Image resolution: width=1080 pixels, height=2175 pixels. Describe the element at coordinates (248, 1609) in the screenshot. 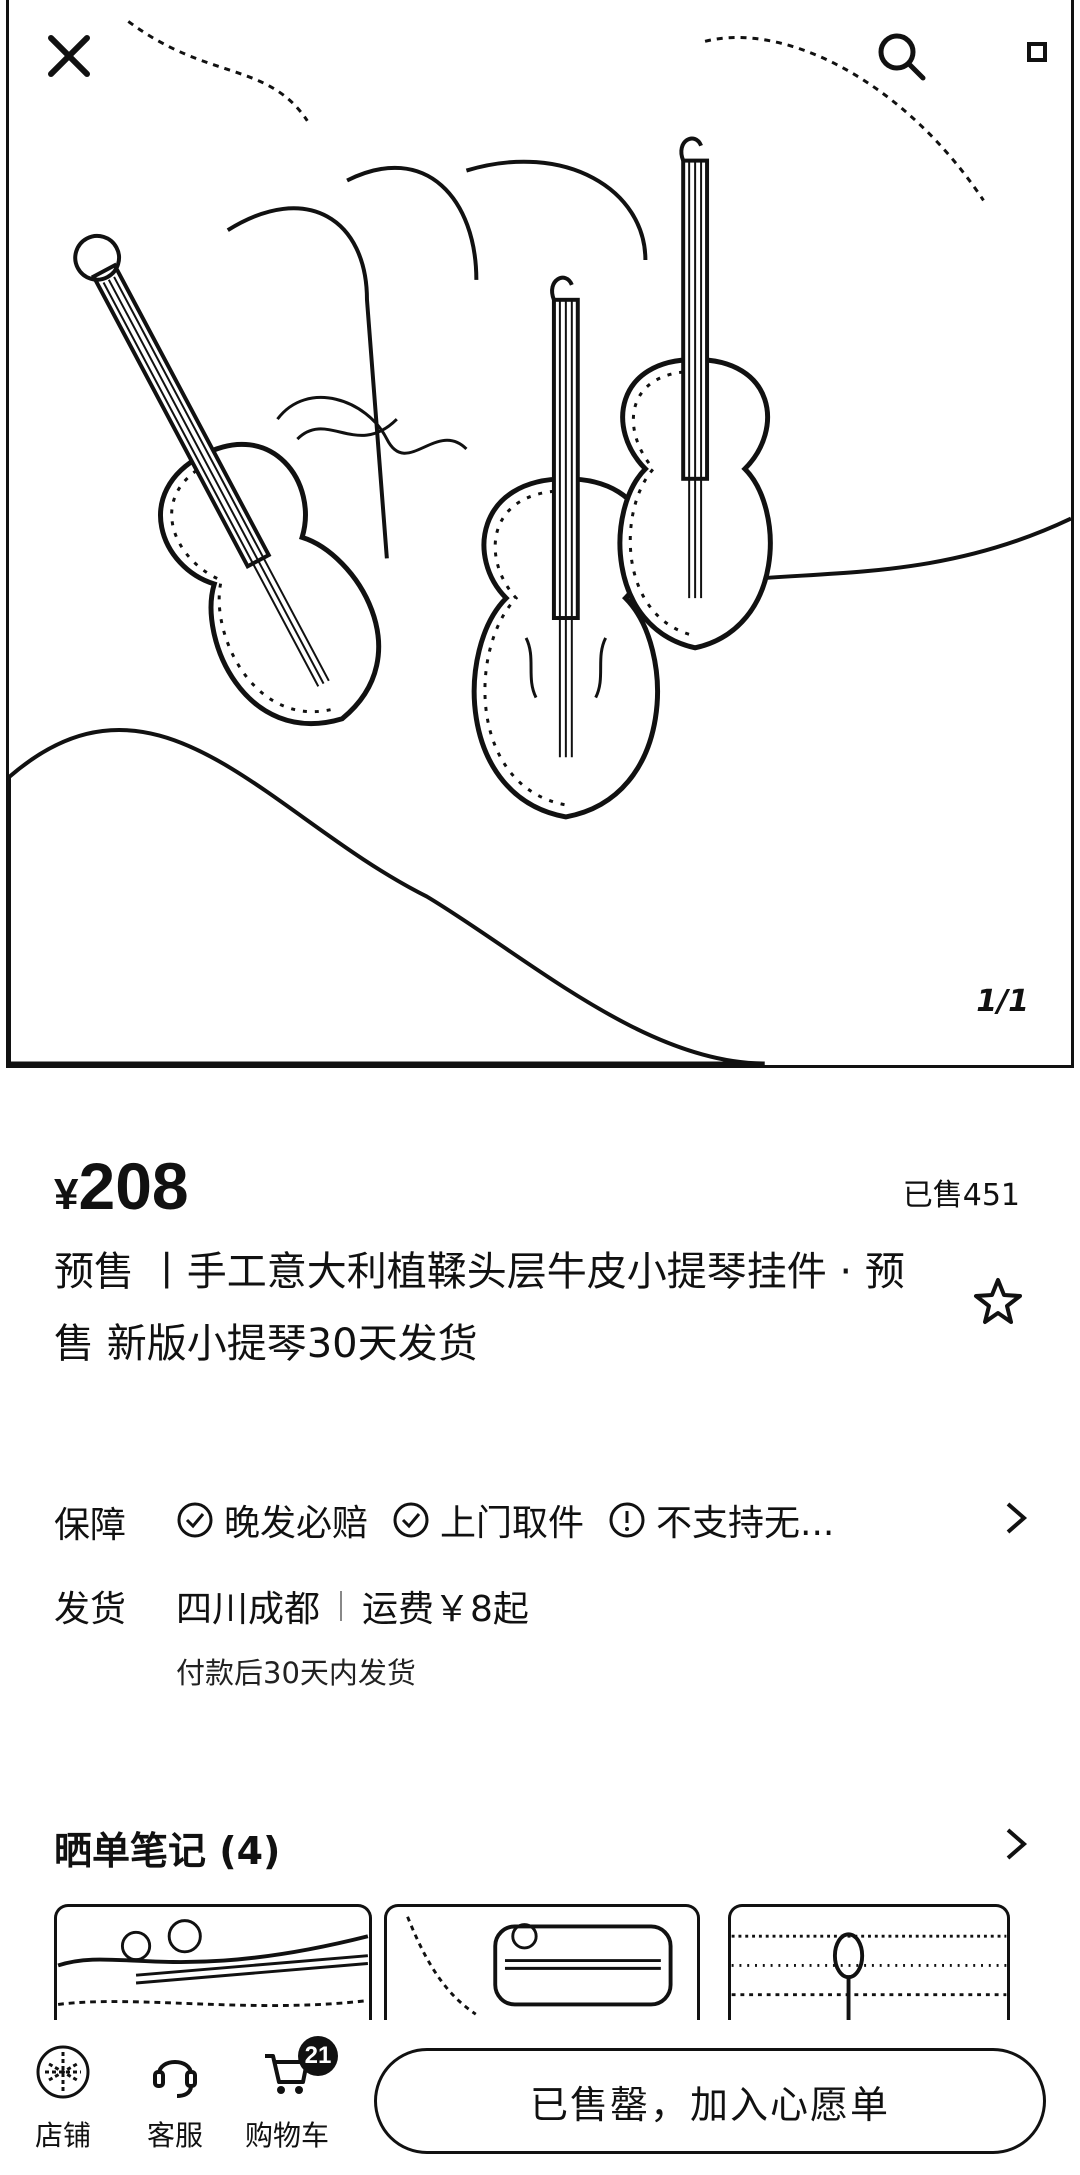

I see `ship-from: 四川成都` at that location.